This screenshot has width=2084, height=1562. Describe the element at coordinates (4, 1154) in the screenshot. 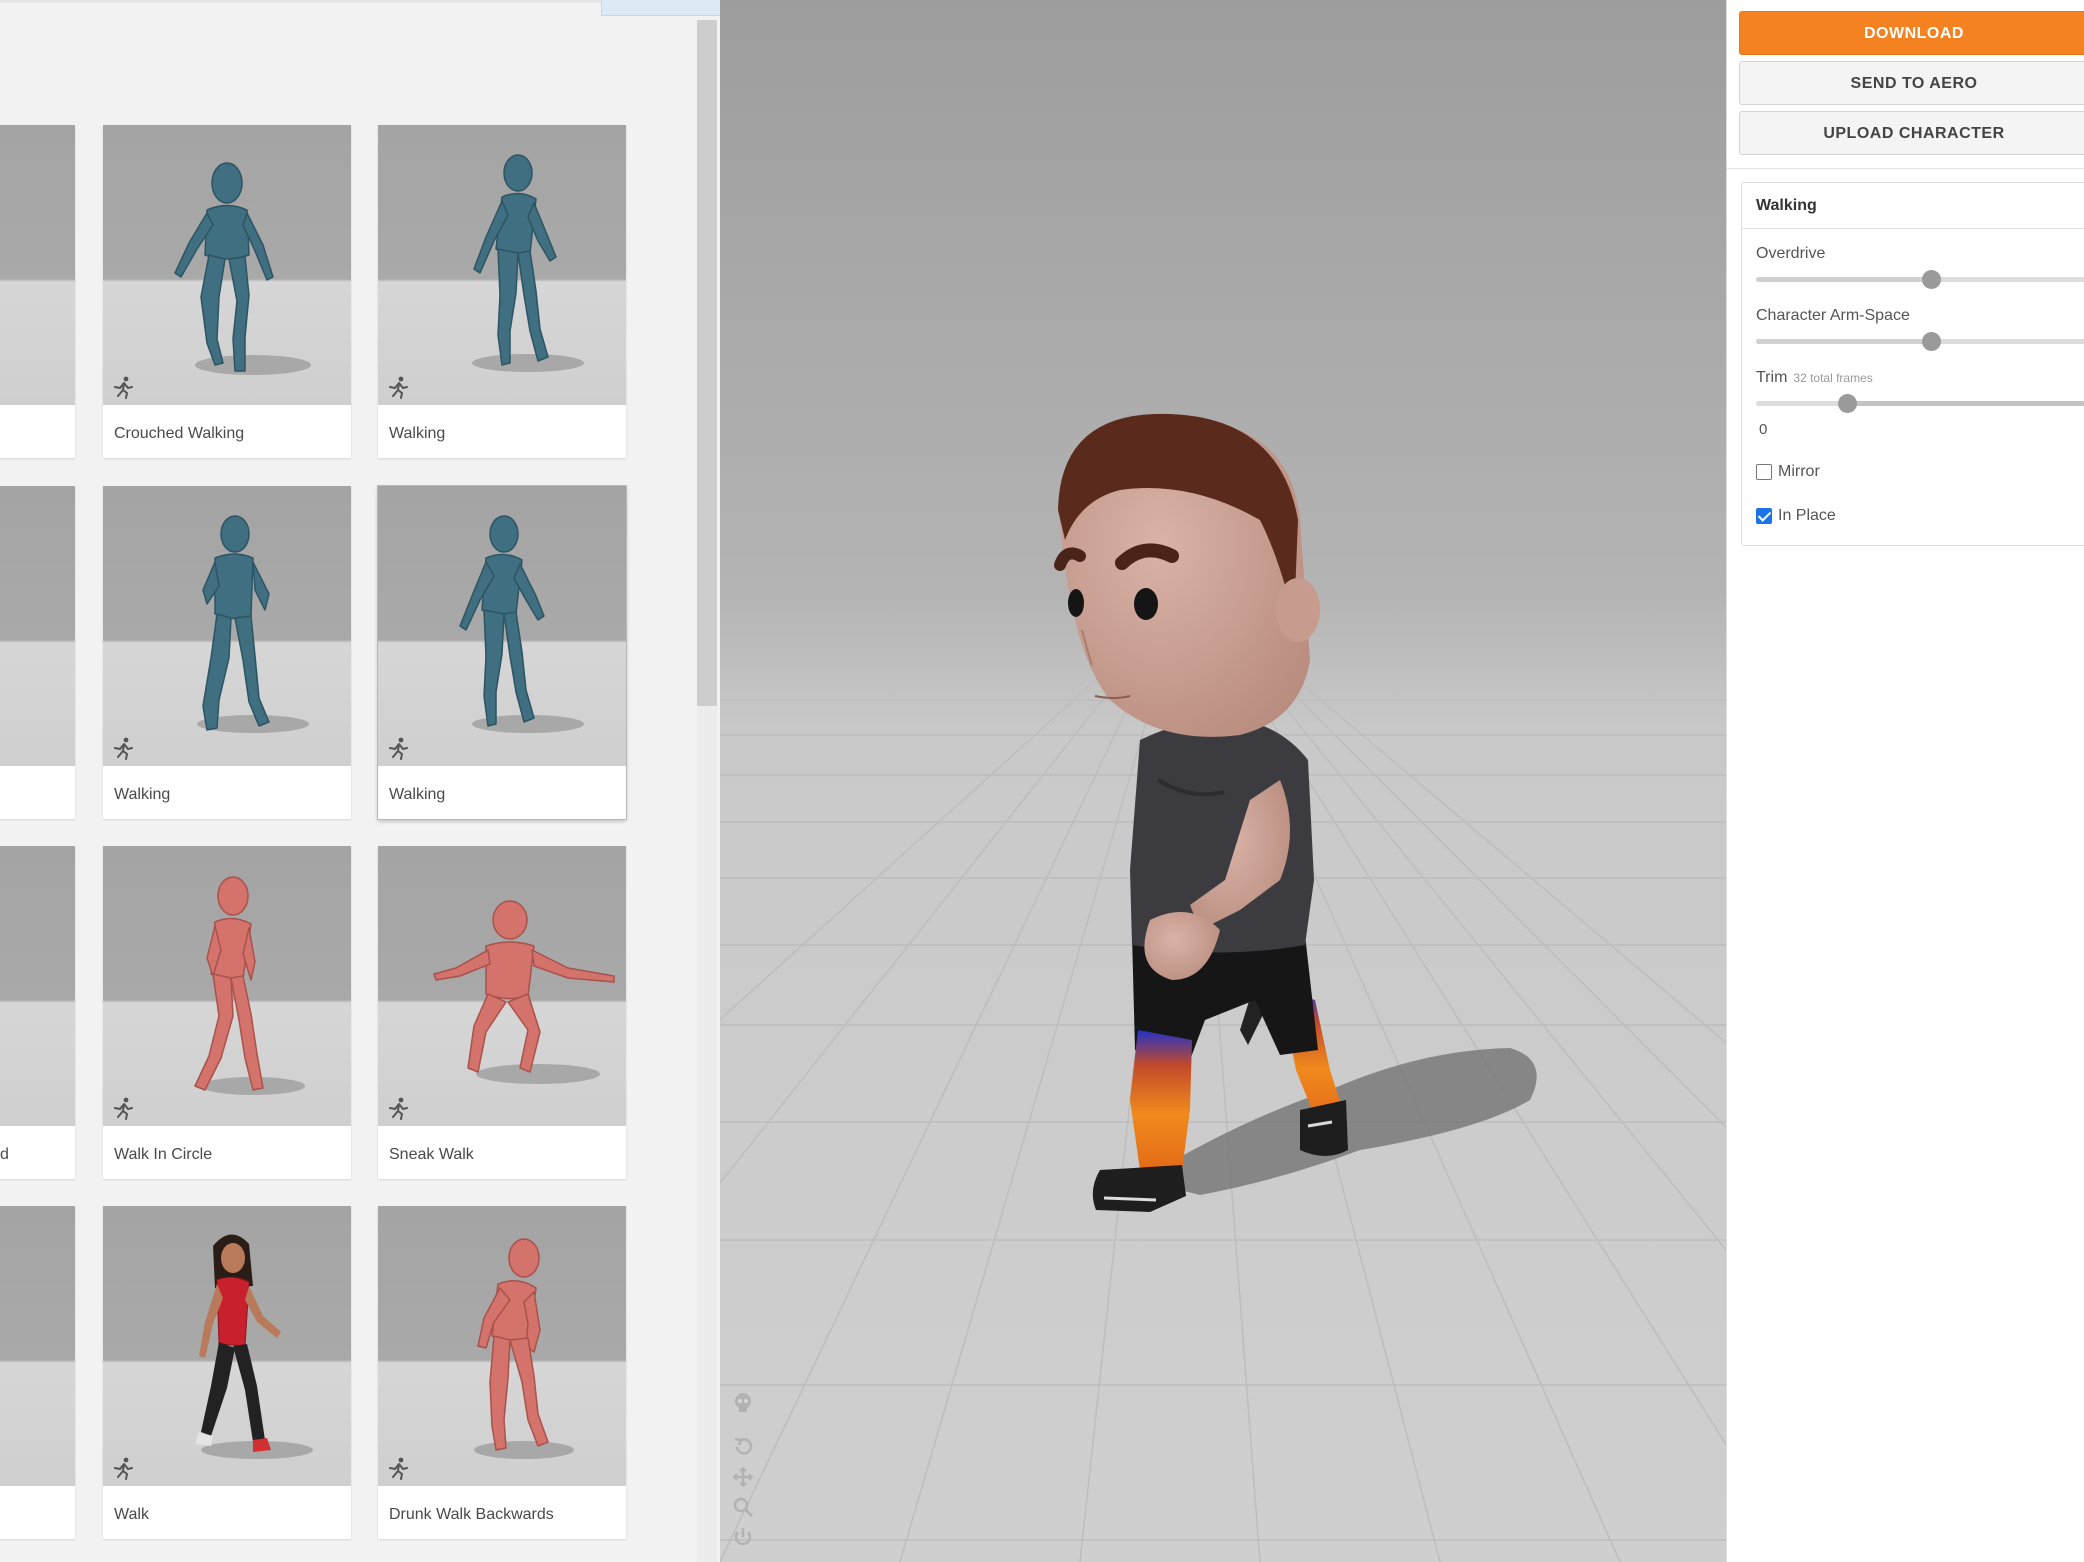

I see `animation-card-label: d` at that location.